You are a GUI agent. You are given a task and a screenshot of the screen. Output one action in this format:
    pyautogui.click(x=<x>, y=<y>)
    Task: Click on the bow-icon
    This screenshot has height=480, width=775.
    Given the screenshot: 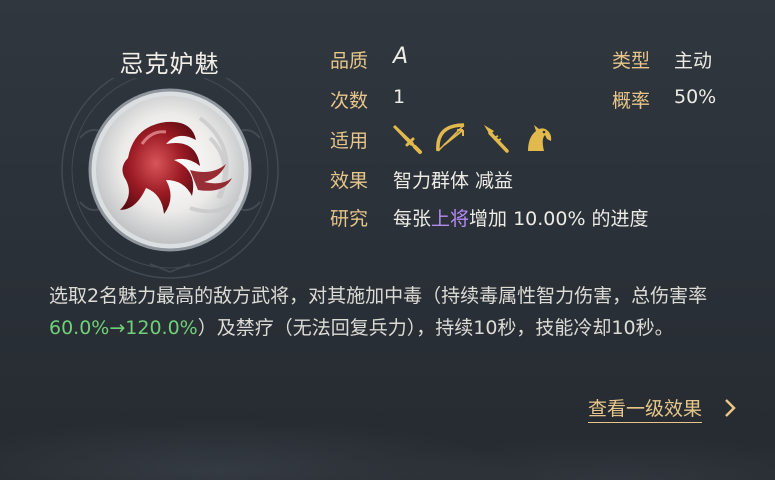 What is the action you would take?
    pyautogui.click(x=450, y=137)
    